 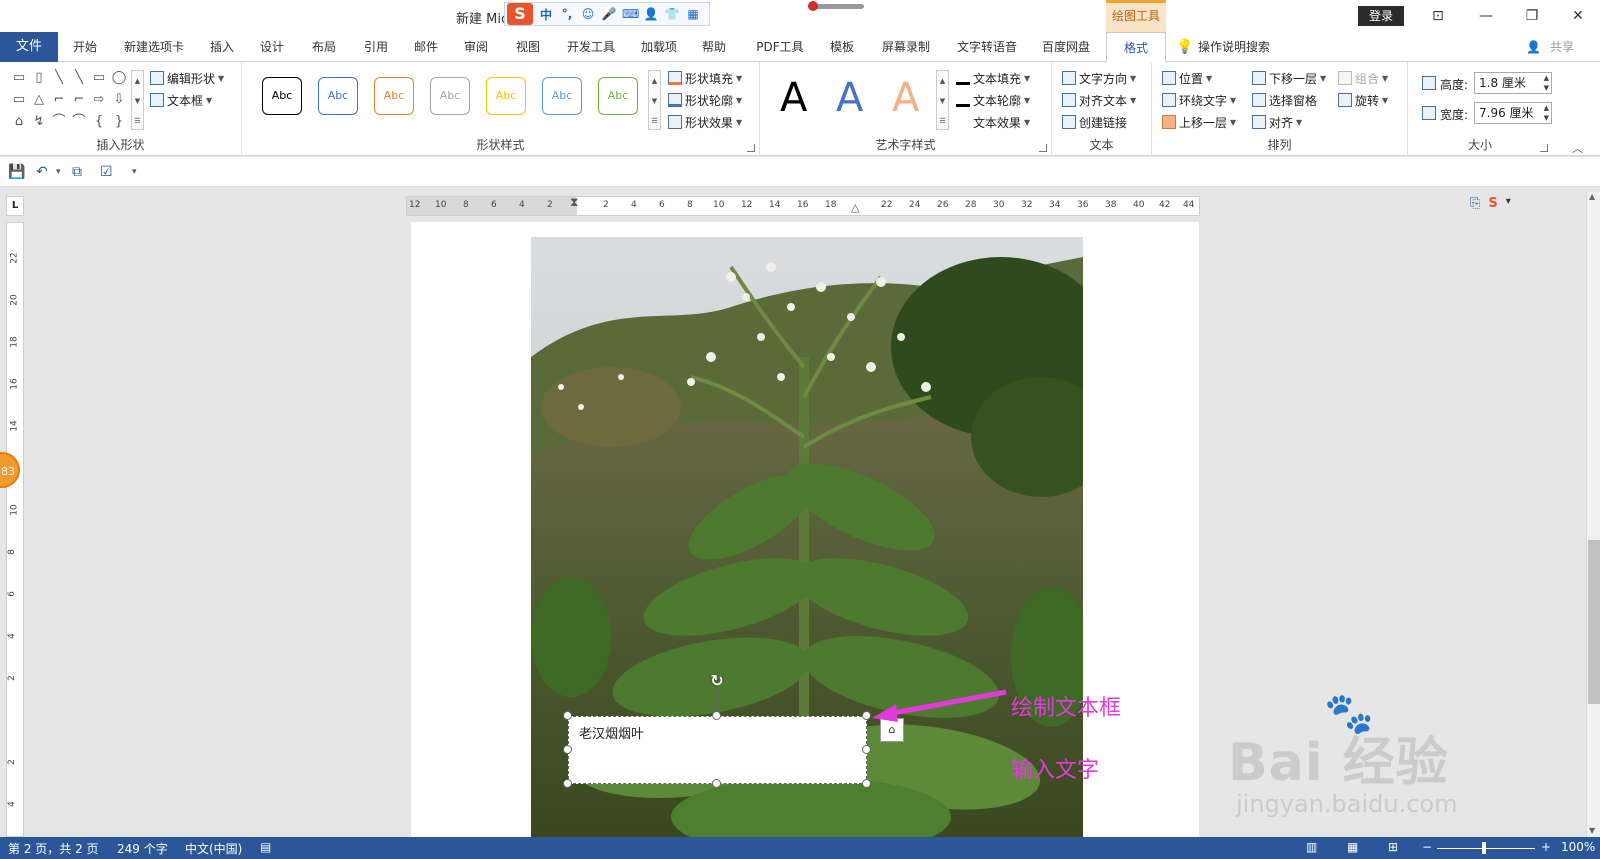 What do you see at coordinates (1289, 78) in the screenshot?
I see `send-backward-button: 下移一层 ▼` at bounding box center [1289, 78].